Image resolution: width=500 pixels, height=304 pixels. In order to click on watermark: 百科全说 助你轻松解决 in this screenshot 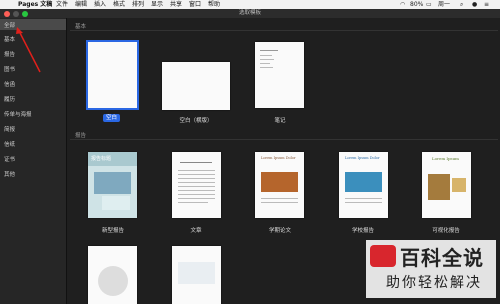, I will do `click(431, 269)`.